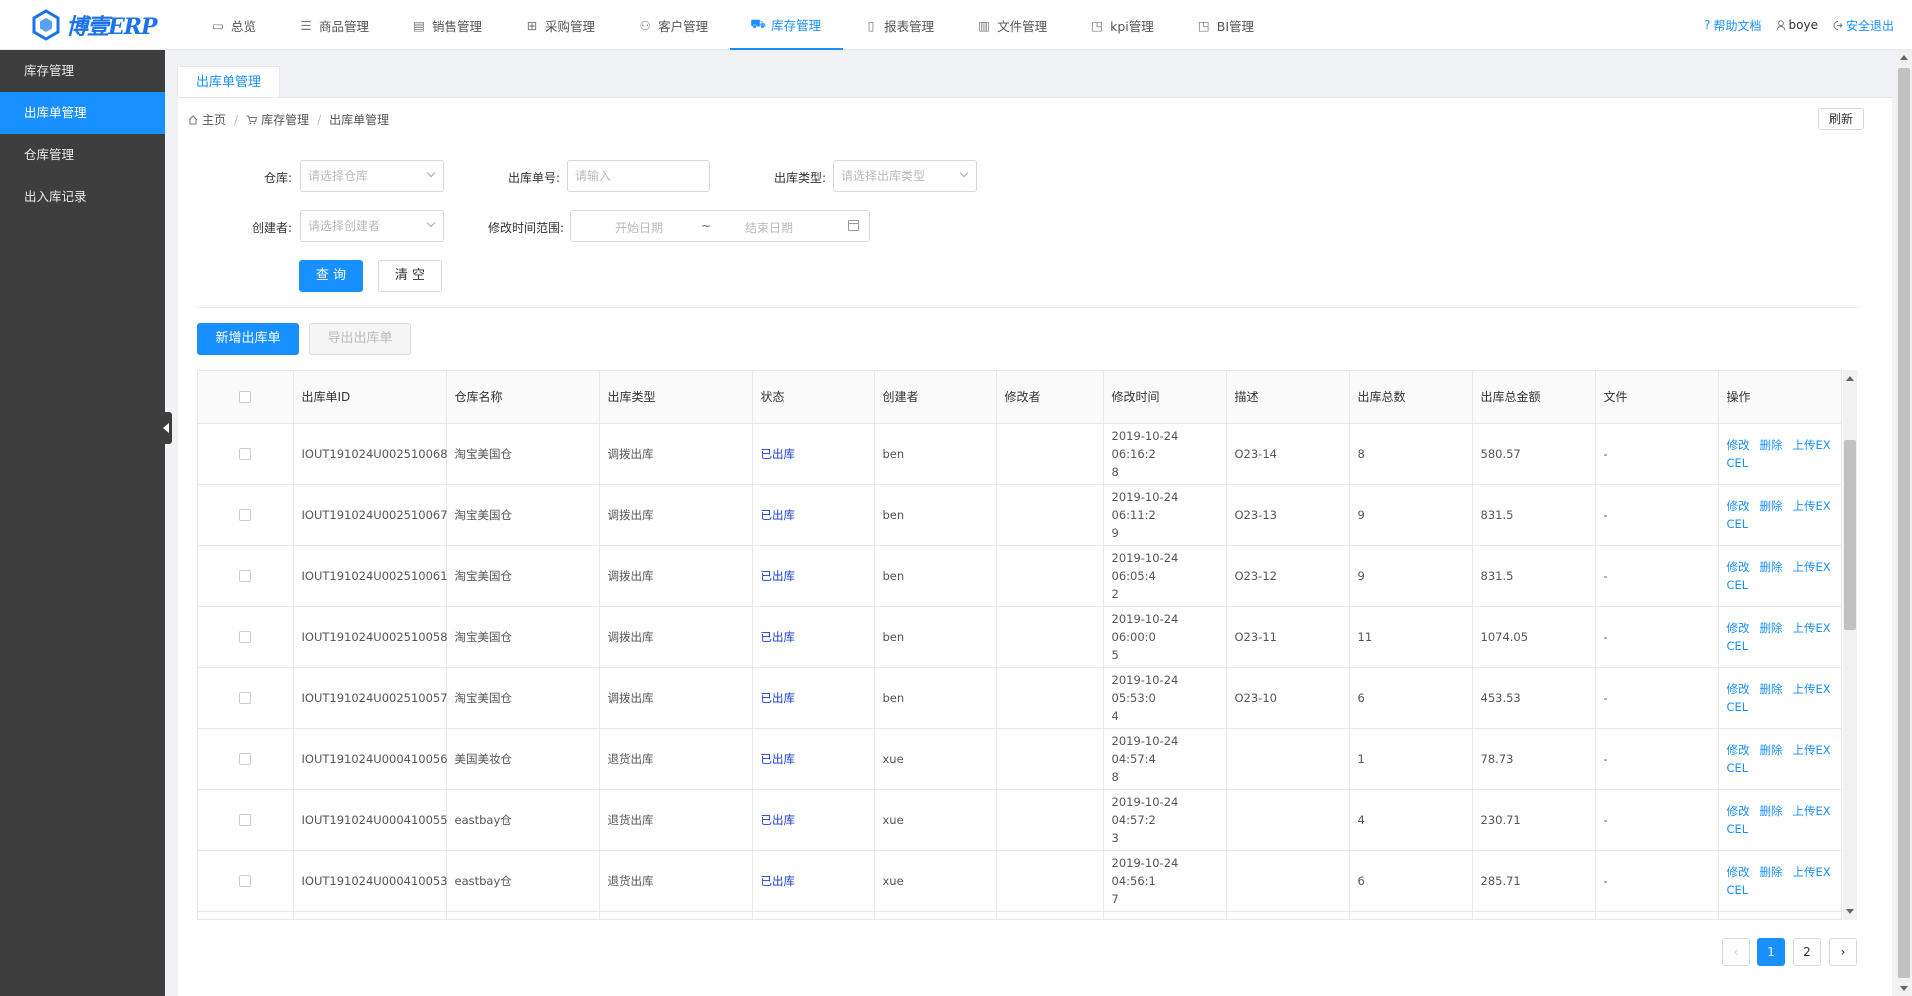  Describe the element at coordinates (1122, 25) in the screenshot. I see `nav-item-8: ◳ kpi管理` at that location.